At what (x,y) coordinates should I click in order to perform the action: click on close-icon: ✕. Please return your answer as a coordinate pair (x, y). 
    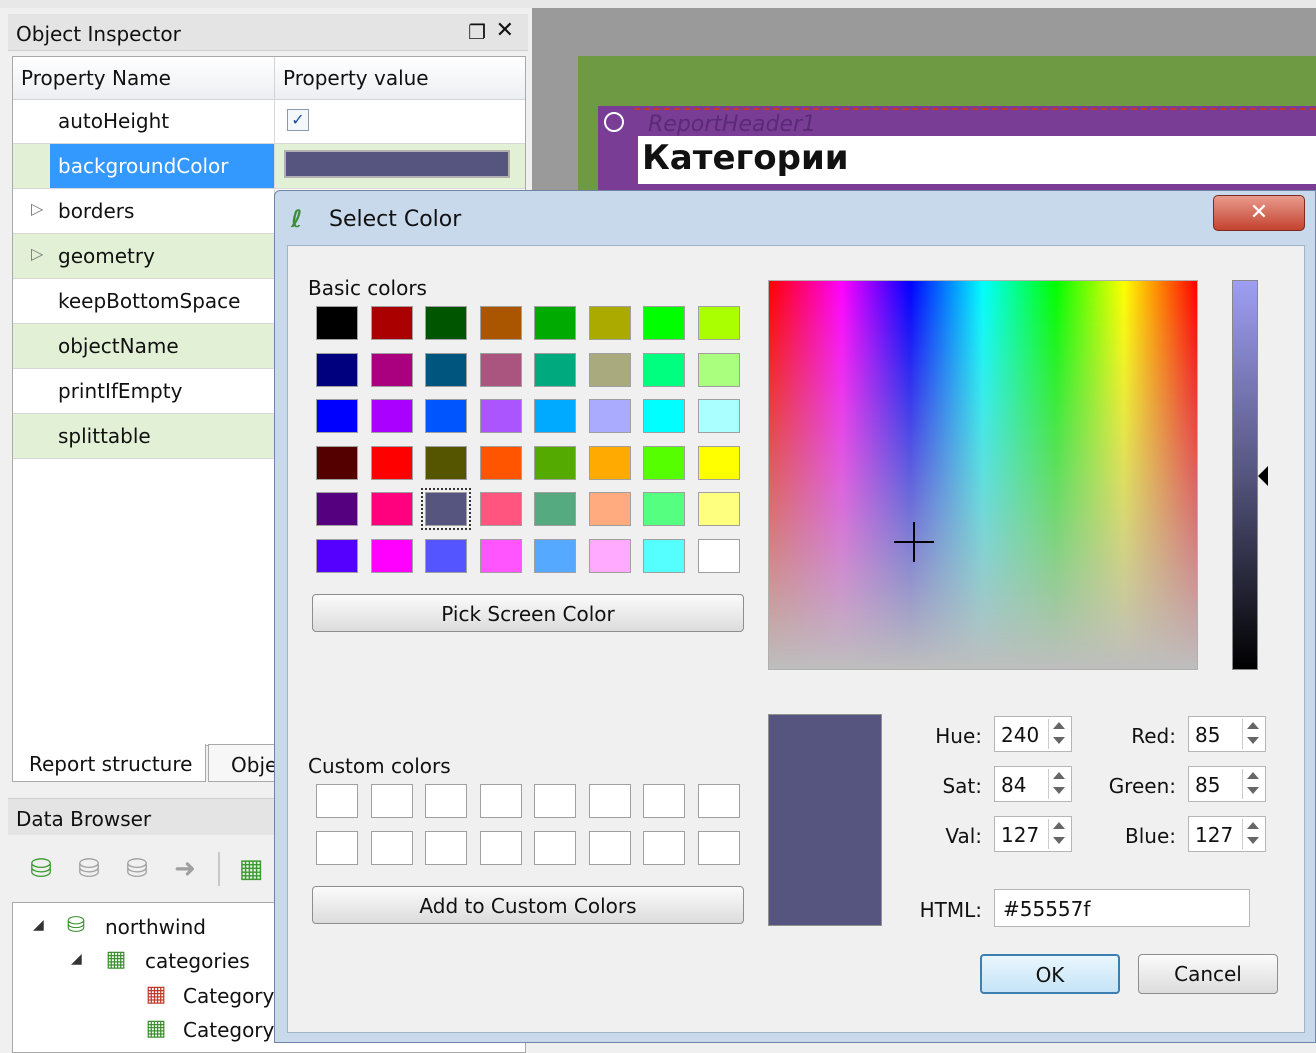
    Looking at the image, I should click on (505, 30).